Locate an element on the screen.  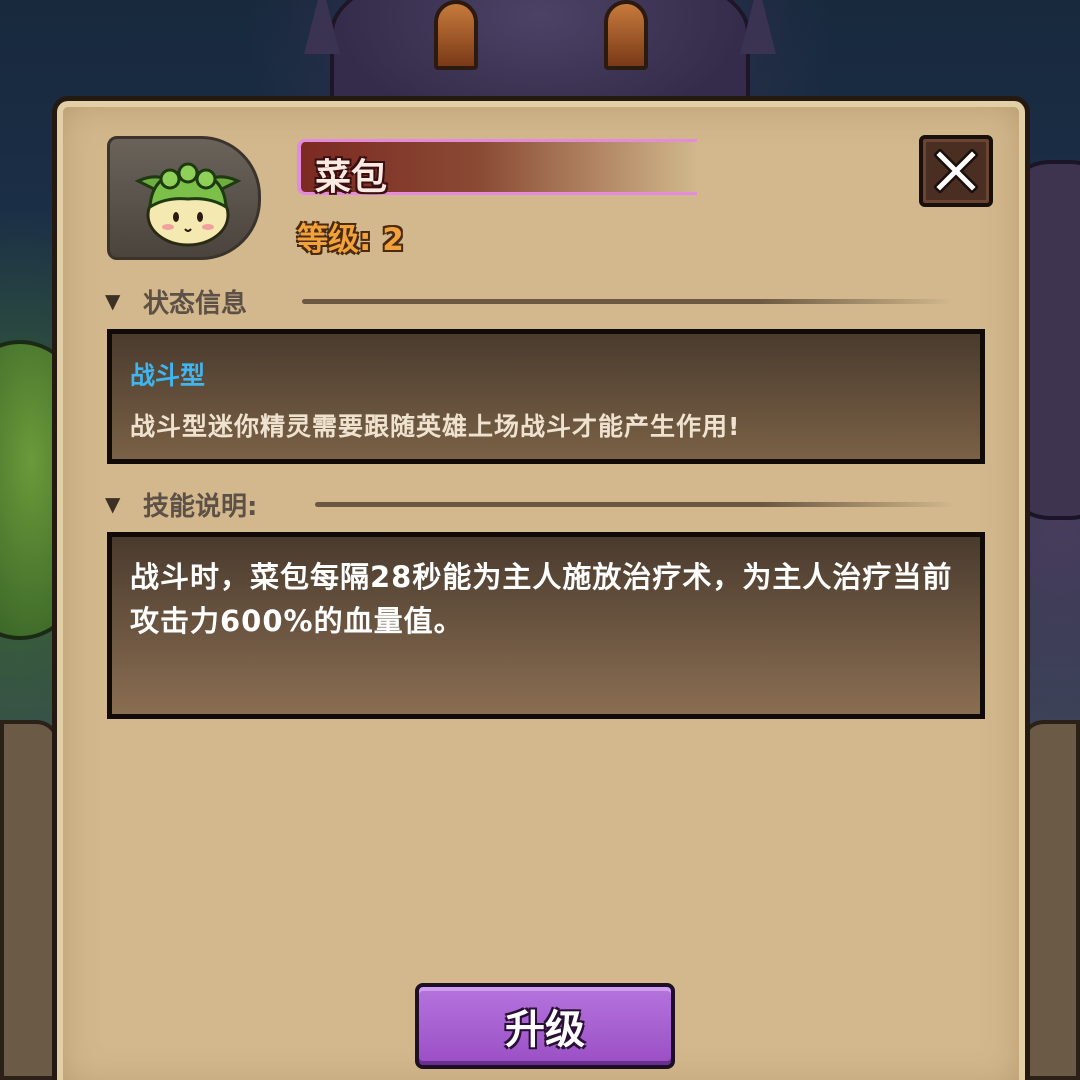
status-section-header: ▼ 状态信息 is located at coordinates (176, 301).